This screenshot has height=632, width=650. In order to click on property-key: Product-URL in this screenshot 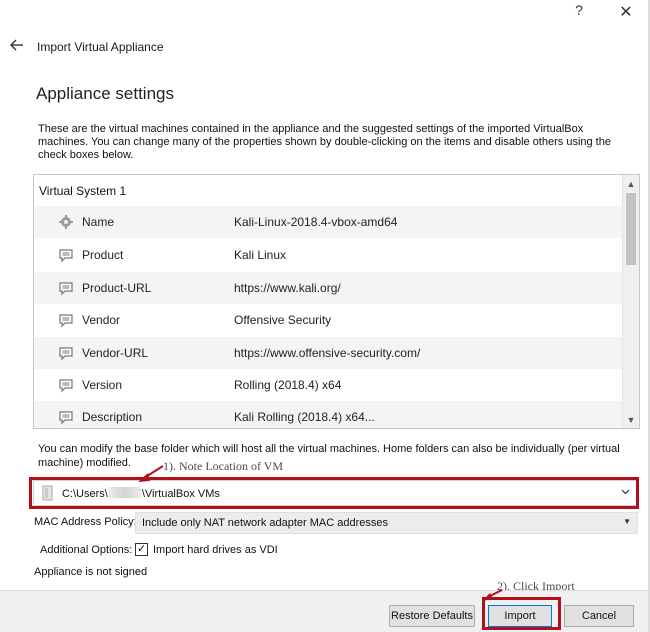, I will do `click(117, 288)`.